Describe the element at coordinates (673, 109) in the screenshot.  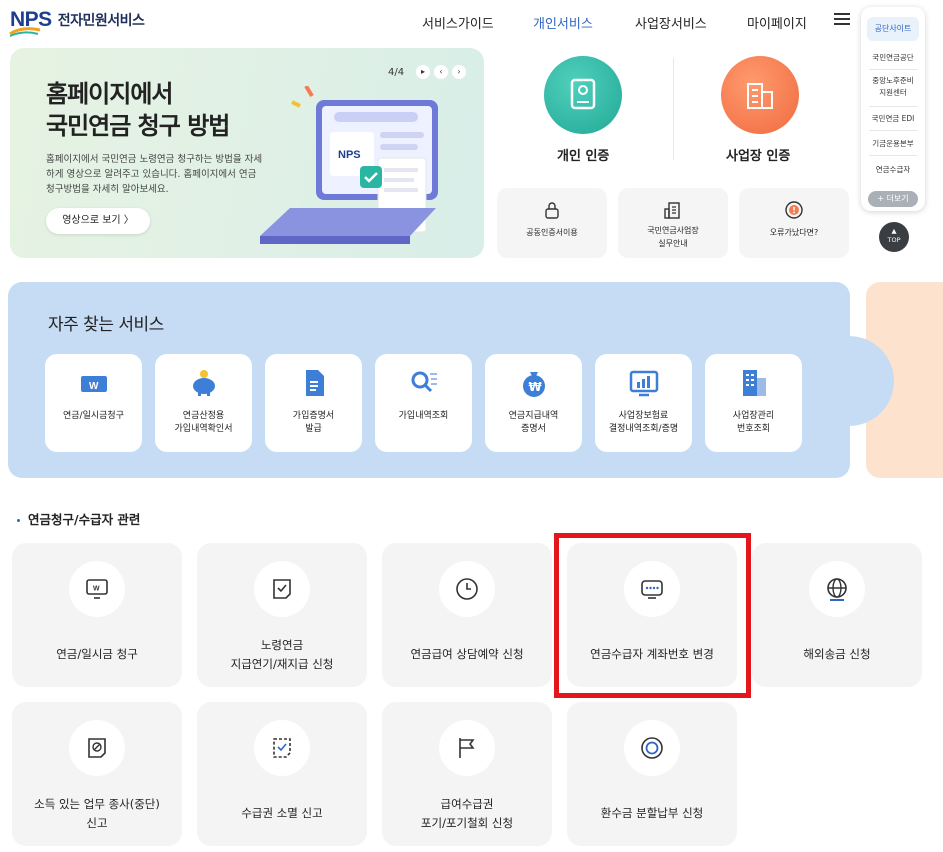
I see `auth-divider` at that location.